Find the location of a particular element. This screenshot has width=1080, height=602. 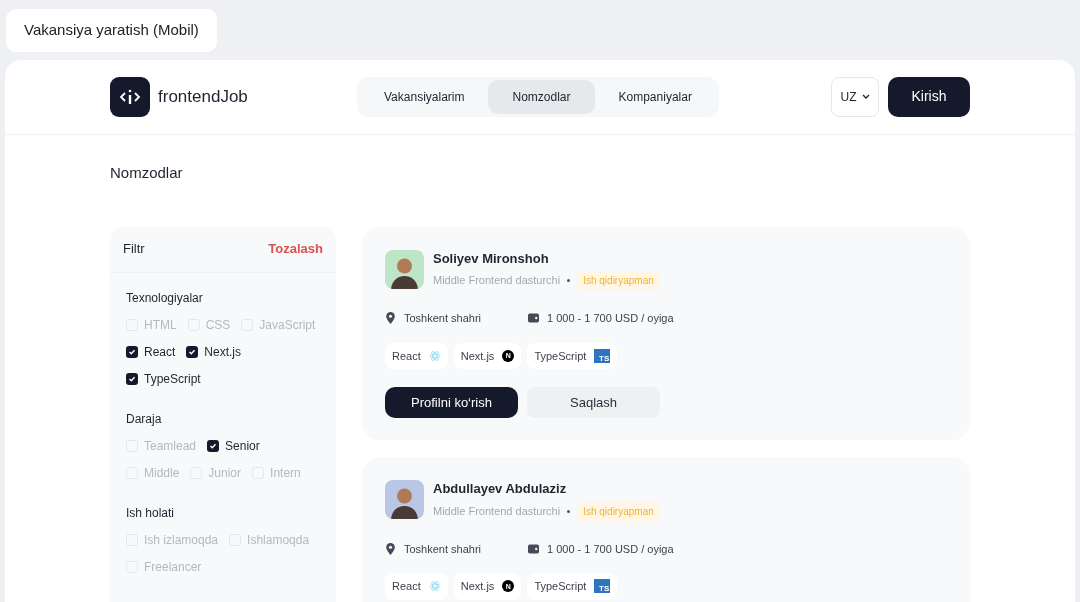

checkbox-label: Senior is located at coordinates (242, 446).